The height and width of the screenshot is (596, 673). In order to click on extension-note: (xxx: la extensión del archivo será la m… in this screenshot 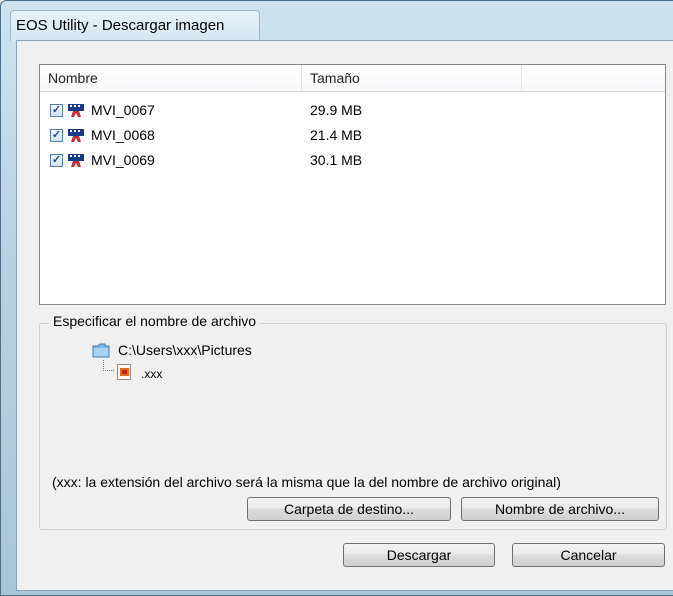, I will do `click(306, 482)`.